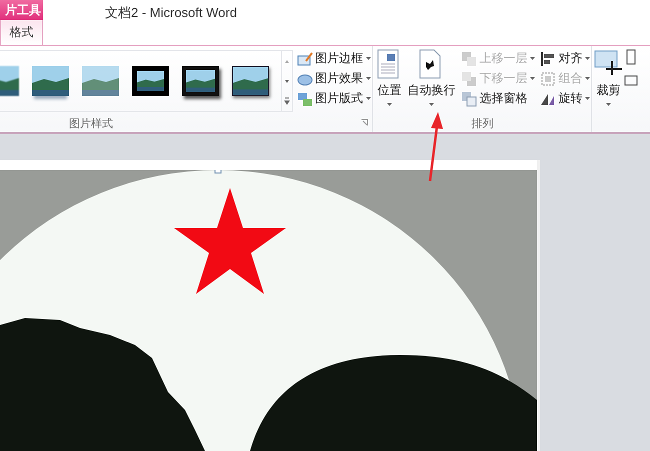  Describe the element at coordinates (21, 10) in the screenshot. I see `contextual-tab-header: 片工具` at that location.